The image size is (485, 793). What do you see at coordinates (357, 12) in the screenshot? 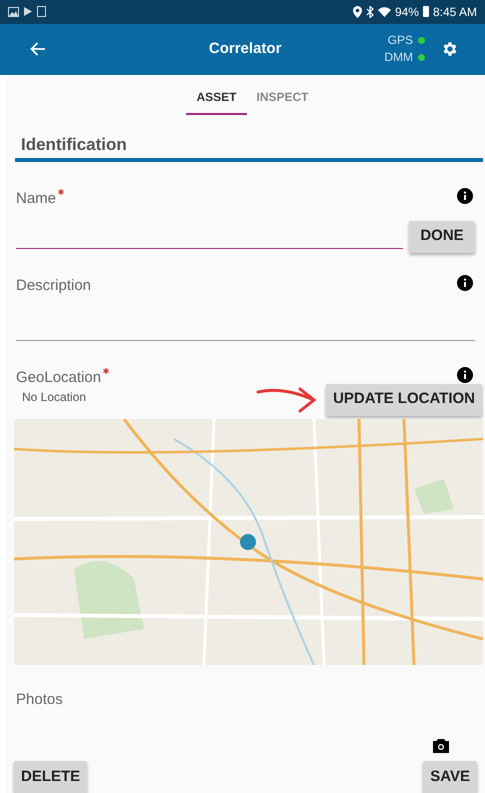
I see `location-pin-icon` at bounding box center [357, 12].